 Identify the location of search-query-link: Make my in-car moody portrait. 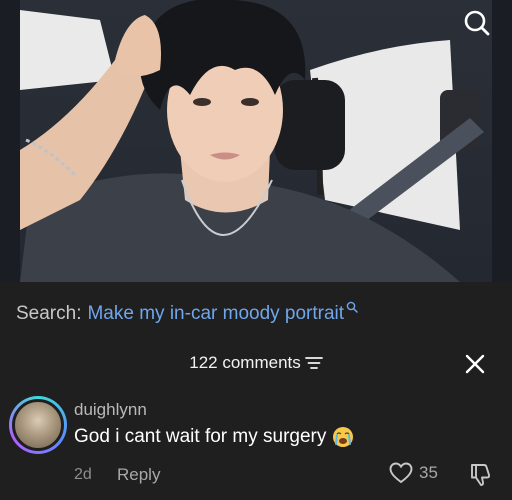
(215, 314).